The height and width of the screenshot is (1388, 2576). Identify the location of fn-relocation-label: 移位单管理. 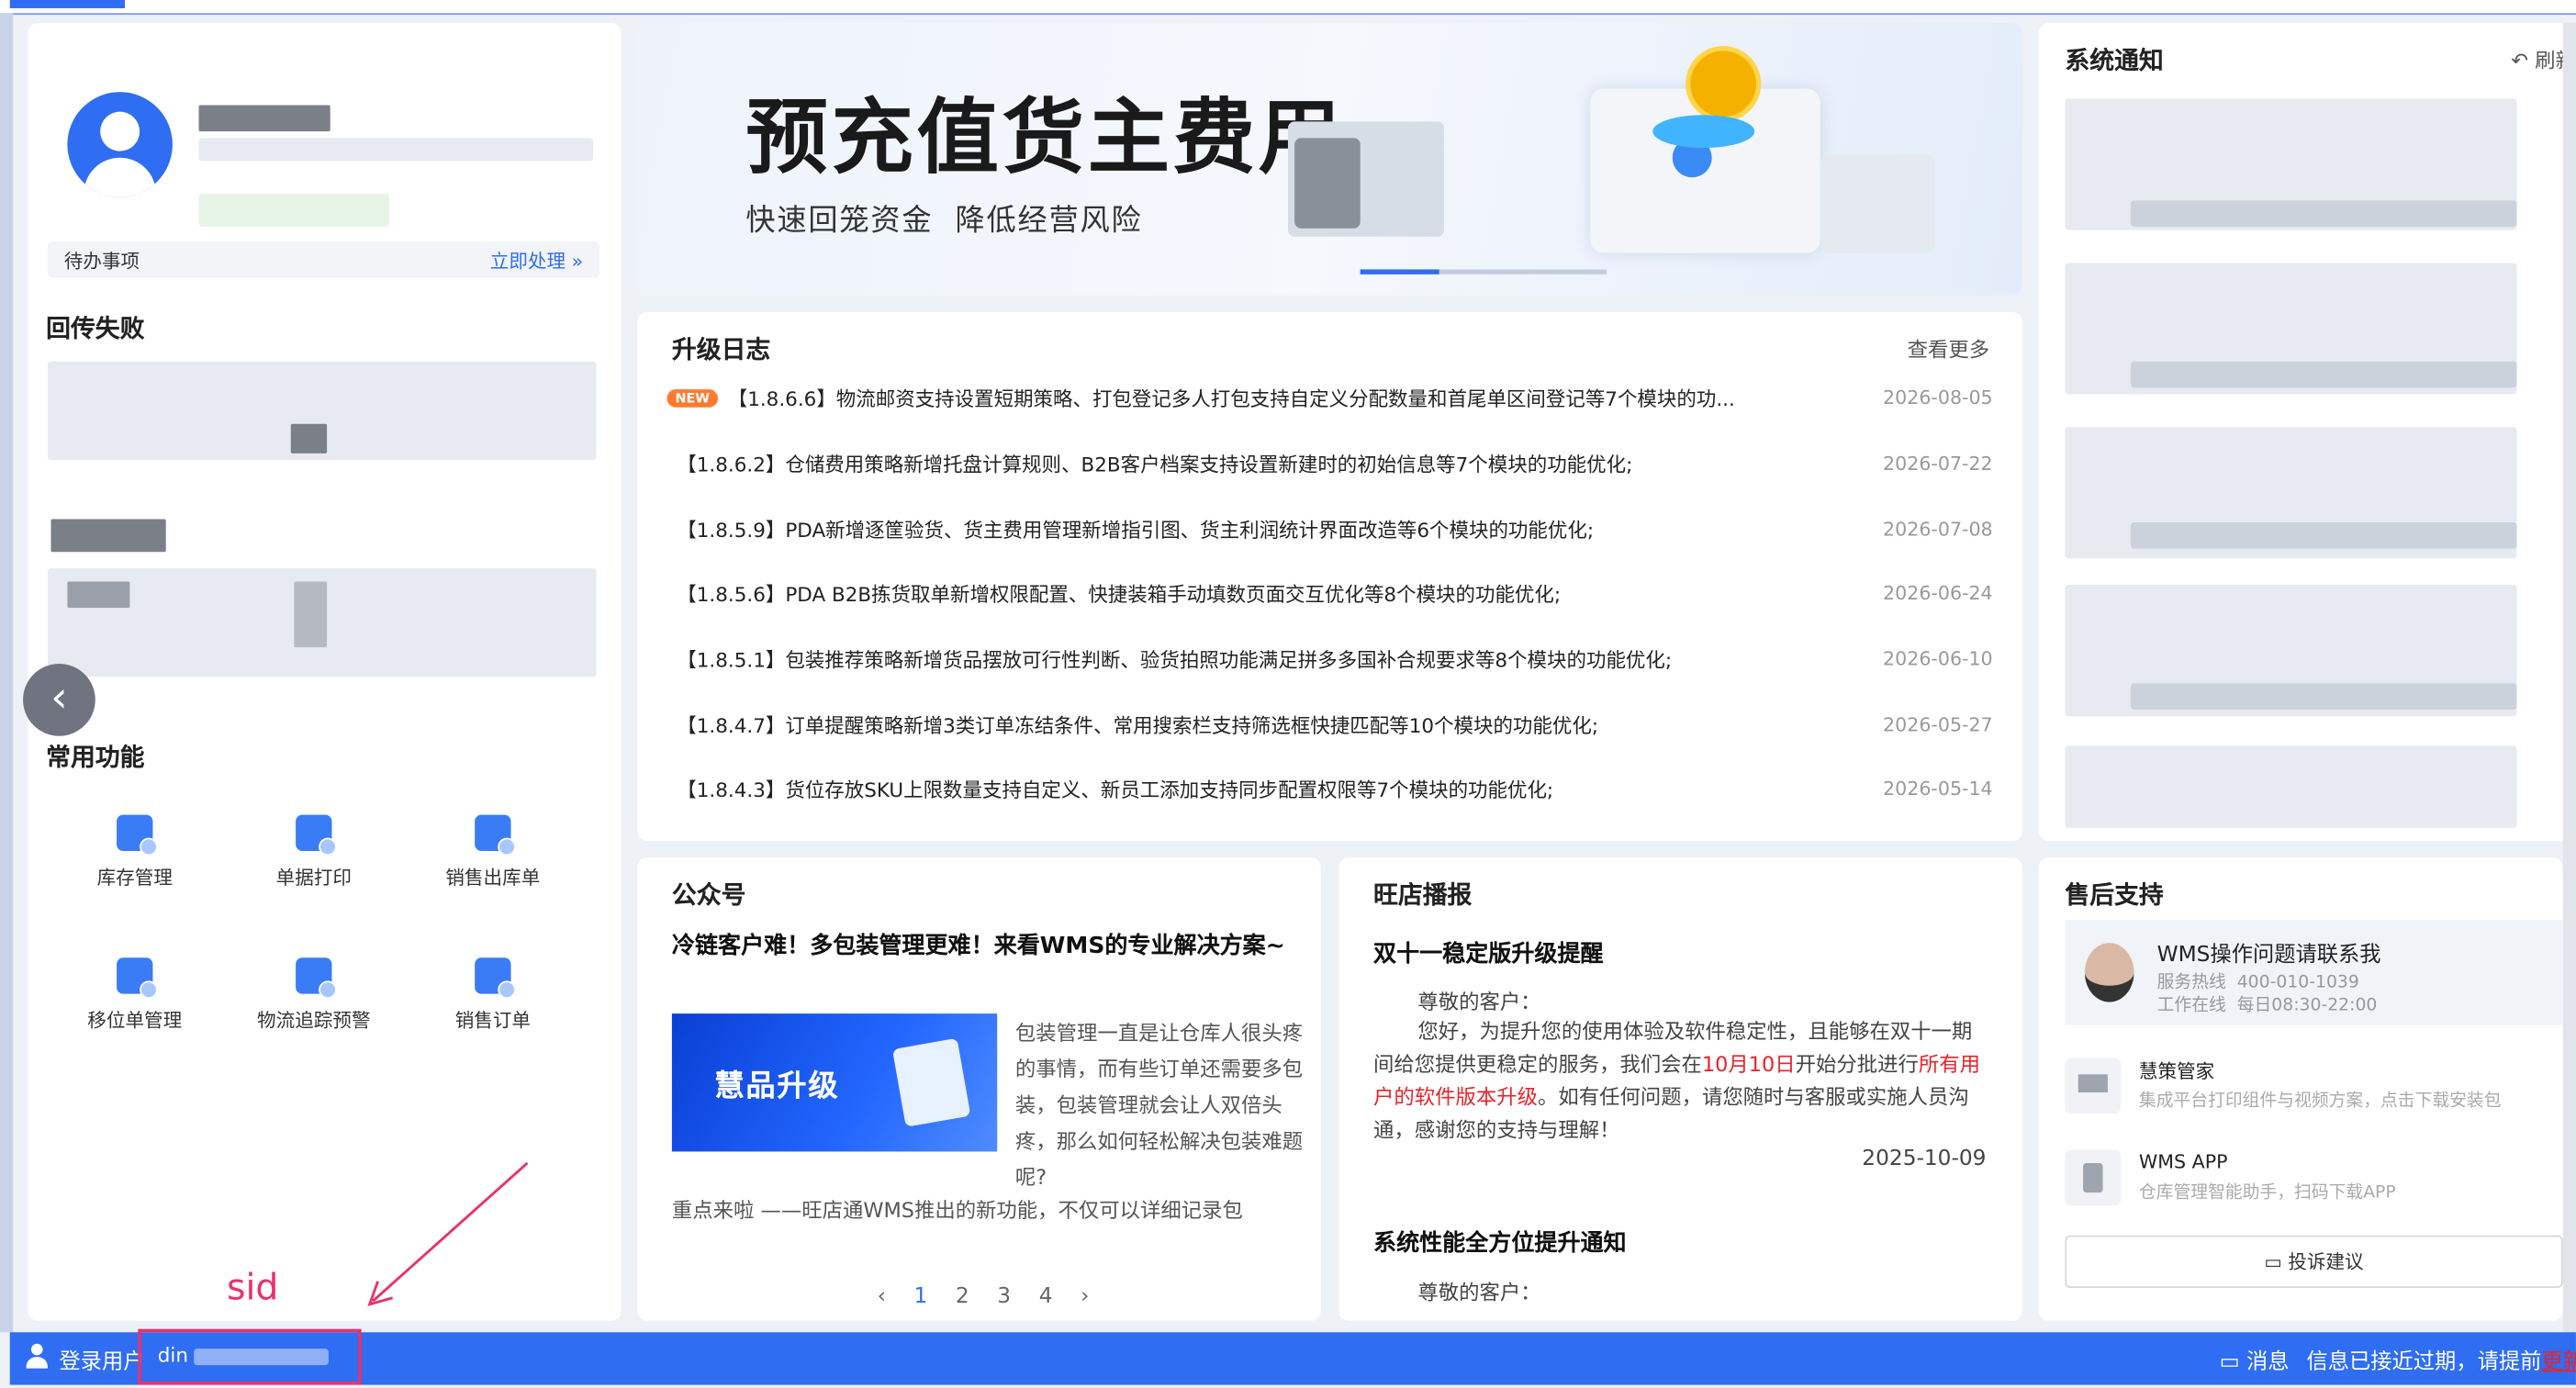
(135, 1020).